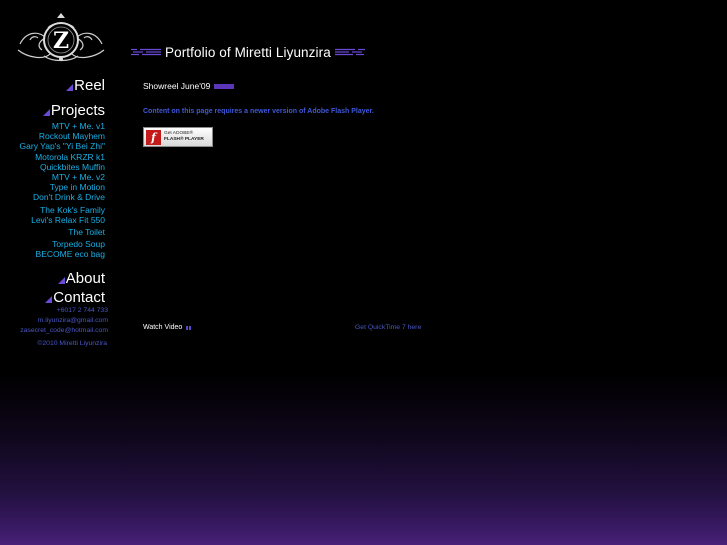  Describe the element at coordinates (61, 41) in the screenshot. I see `svg-text: Z` at that location.